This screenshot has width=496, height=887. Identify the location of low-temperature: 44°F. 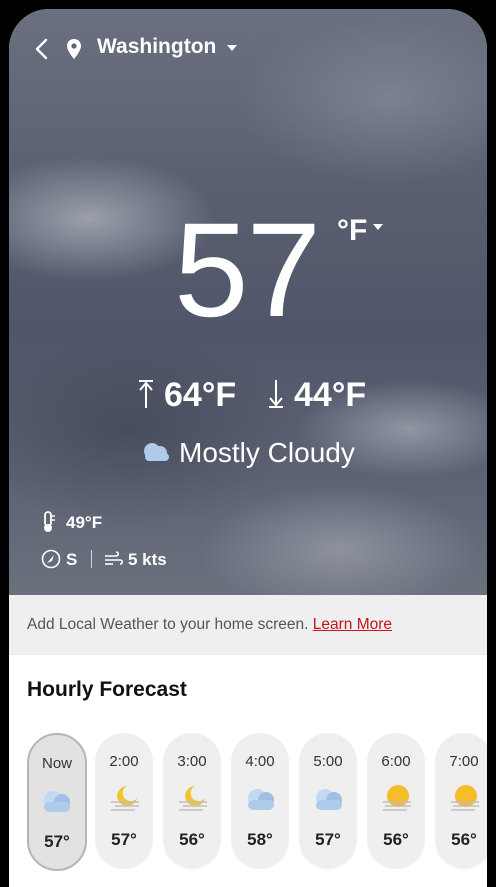
(330, 395).